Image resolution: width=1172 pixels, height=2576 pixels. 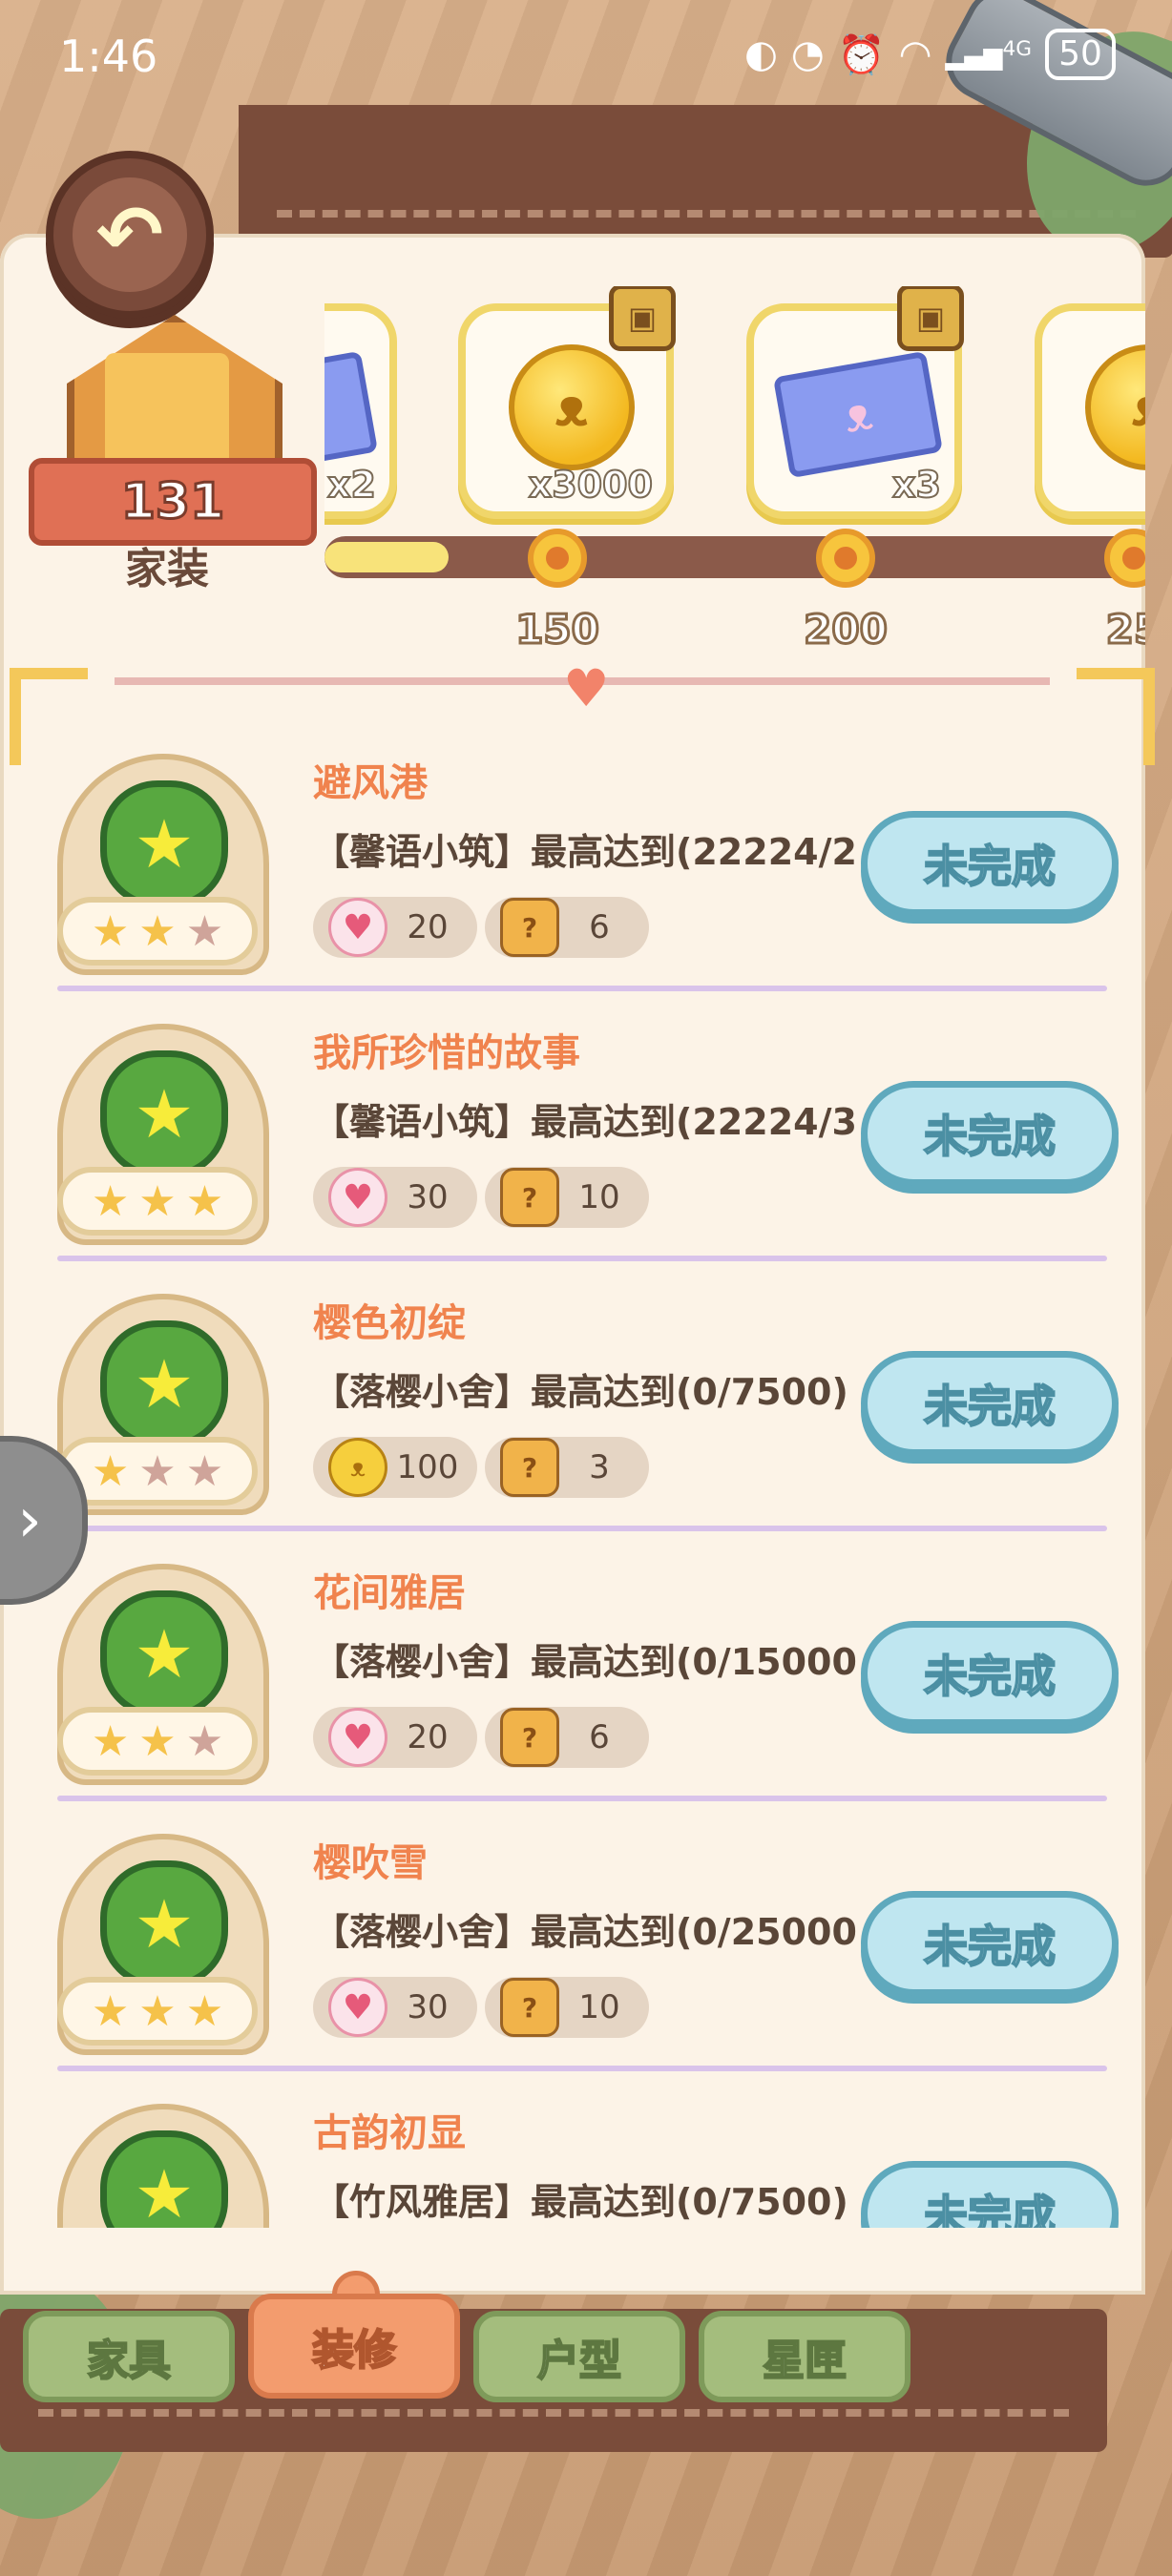 What do you see at coordinates (129, 2356) in the screenshot?
I see `tab-furniture: 家具` at bounding box center [129, 2356].